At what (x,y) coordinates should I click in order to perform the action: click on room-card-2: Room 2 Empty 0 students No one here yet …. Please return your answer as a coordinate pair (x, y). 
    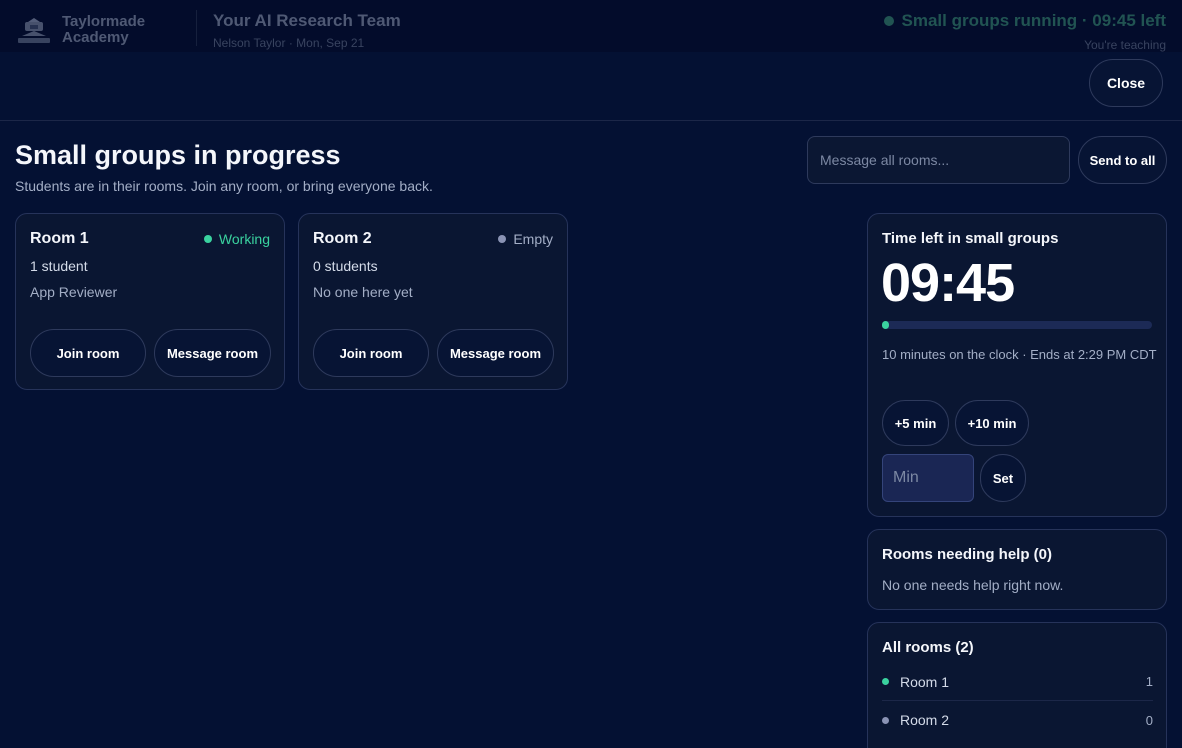
    Looking at the image, I should click on (433, 301).